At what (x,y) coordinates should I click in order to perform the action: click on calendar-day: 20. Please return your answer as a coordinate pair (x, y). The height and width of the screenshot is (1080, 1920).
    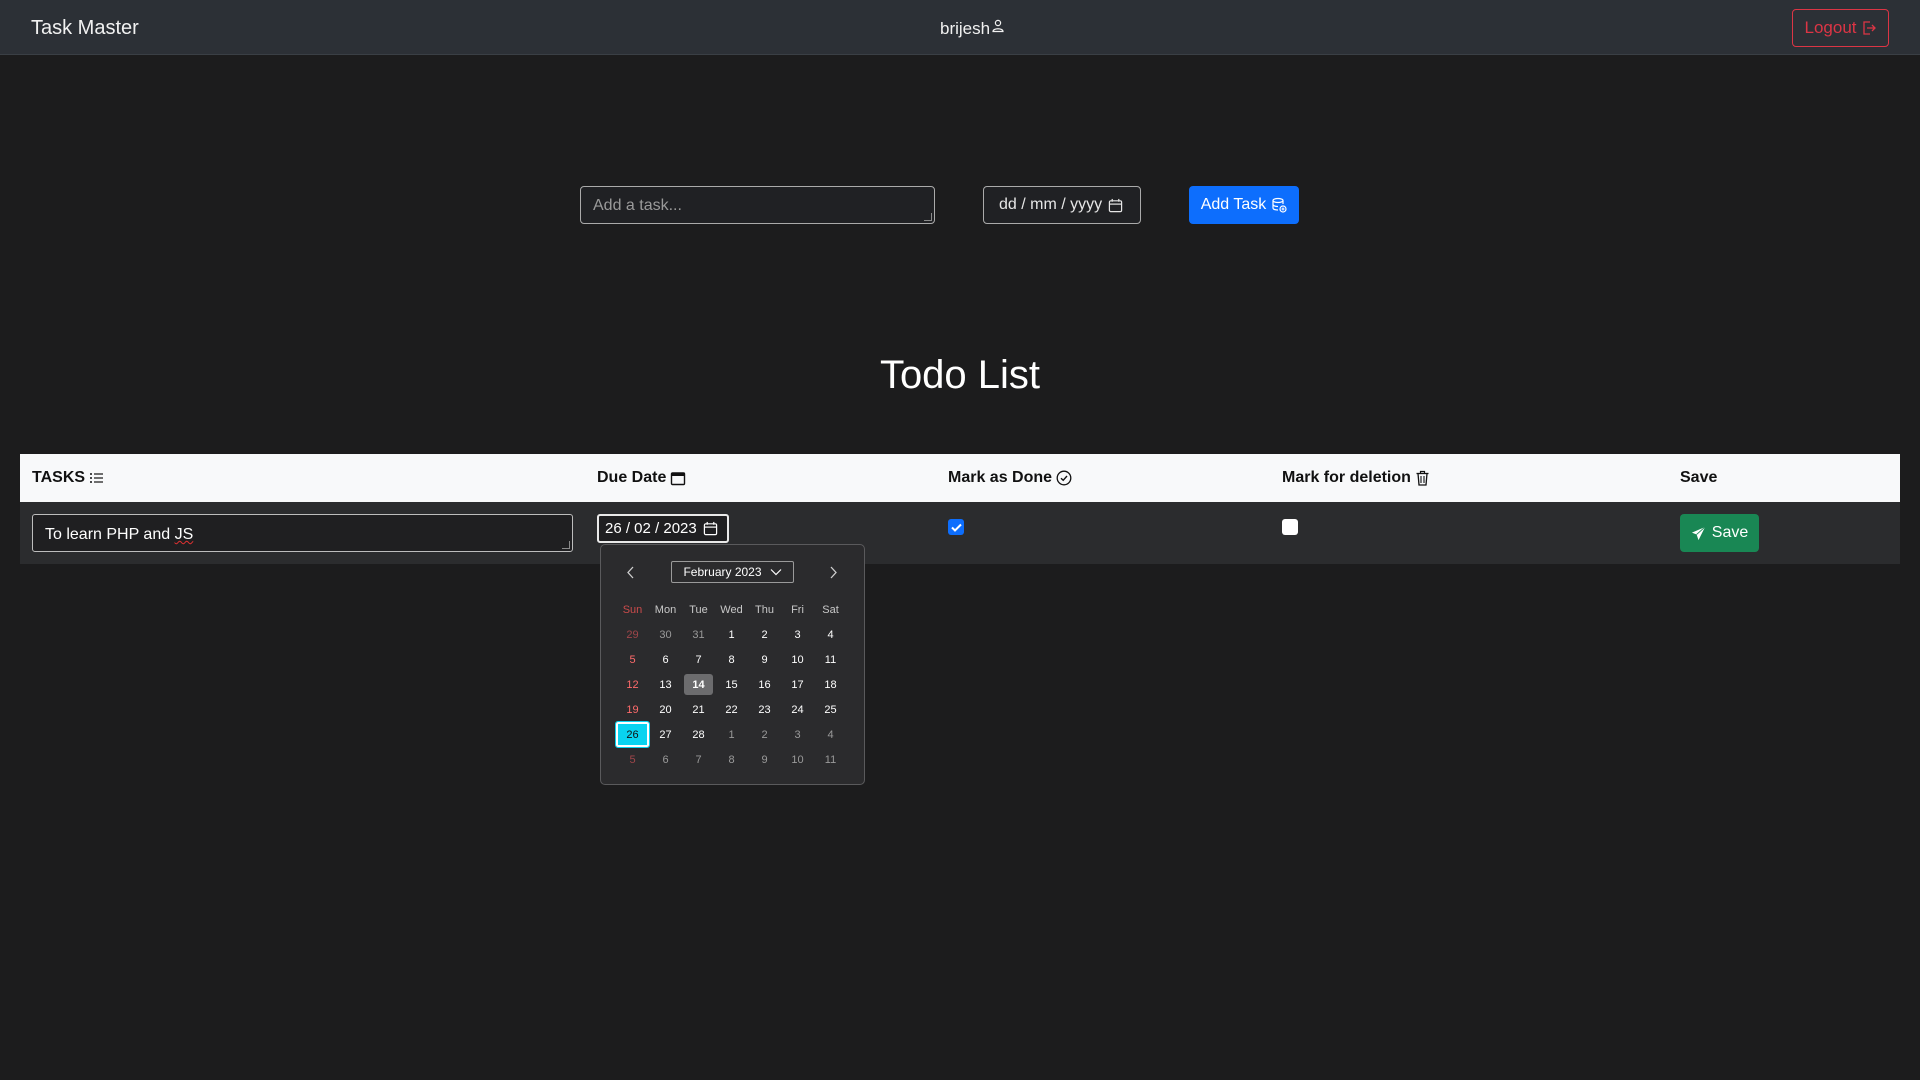
    Looking at the image, I should click on (665, 709).